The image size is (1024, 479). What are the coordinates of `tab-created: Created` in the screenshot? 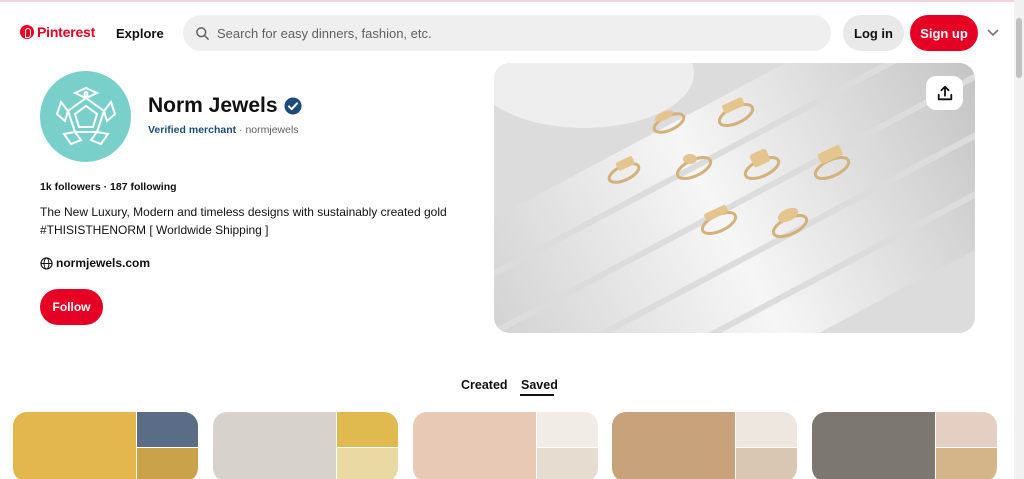 It's located at (484, 385).